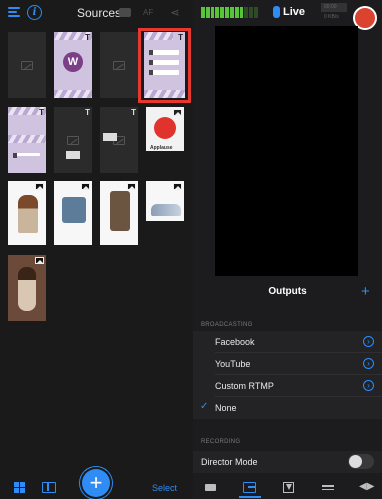 This screenshot has width=382, height=499. Describe the element at coordinates (287, 342) in the screenshot. I see `output-row-facebook: Facebook ›` at that location.